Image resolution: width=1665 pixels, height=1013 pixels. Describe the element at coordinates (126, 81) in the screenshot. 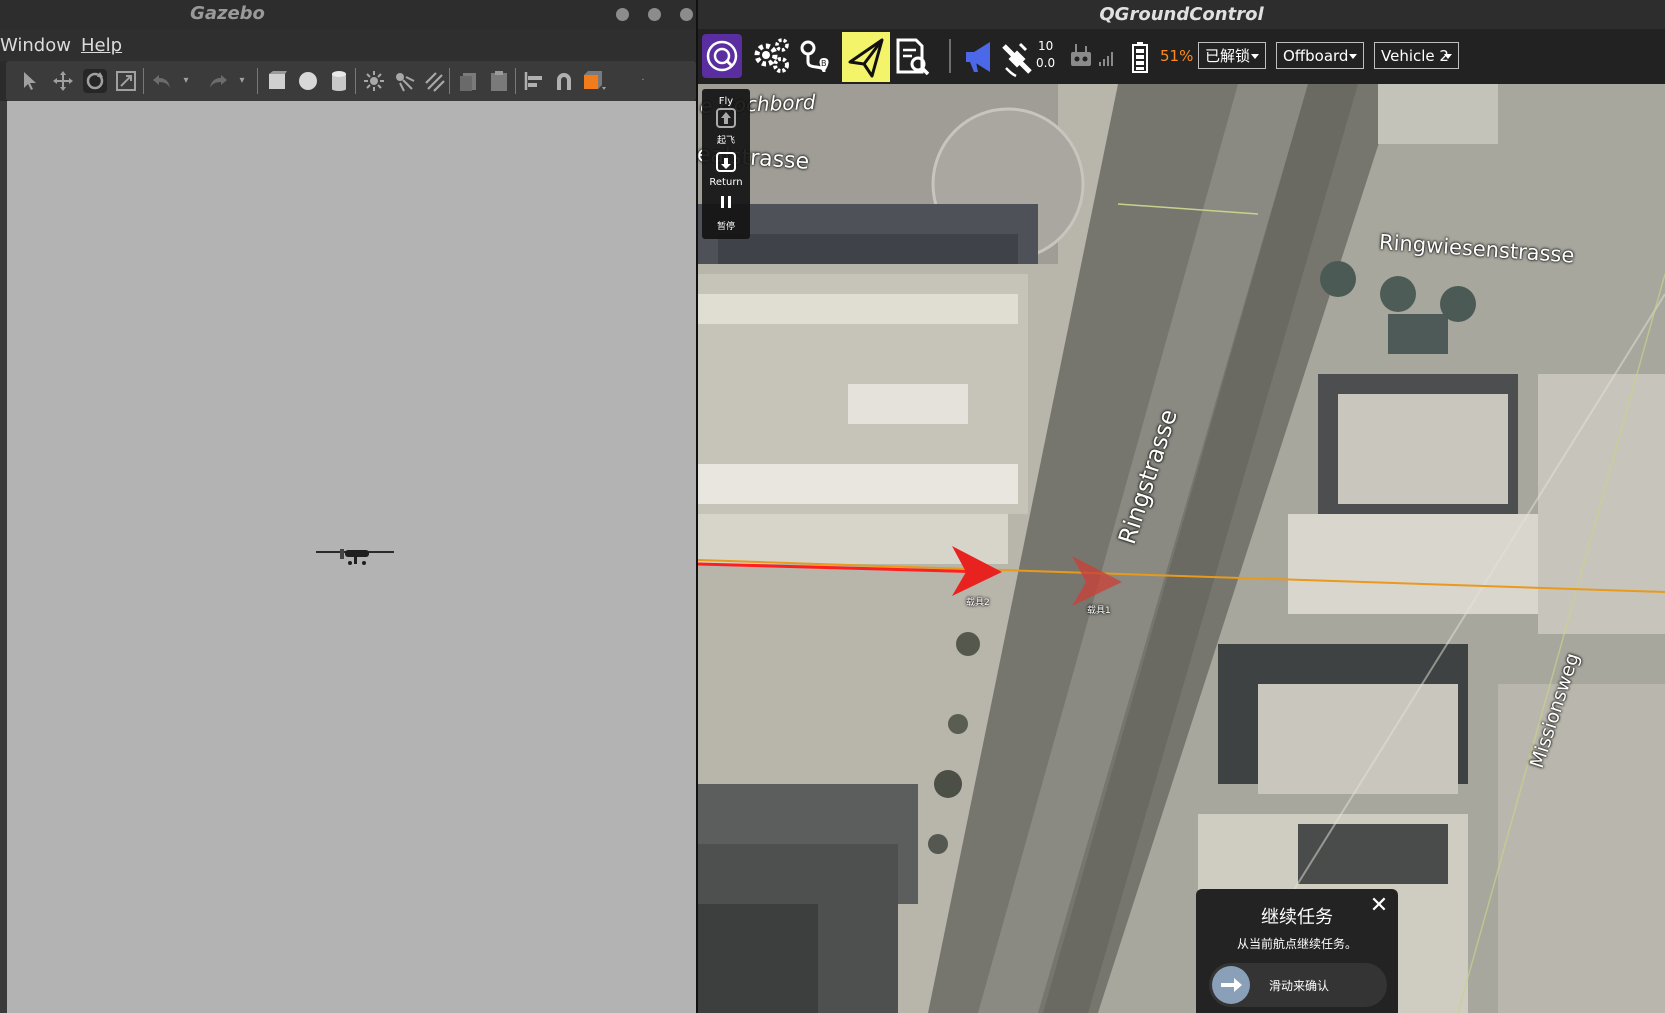

I see `scale-mode-icon` at that location.